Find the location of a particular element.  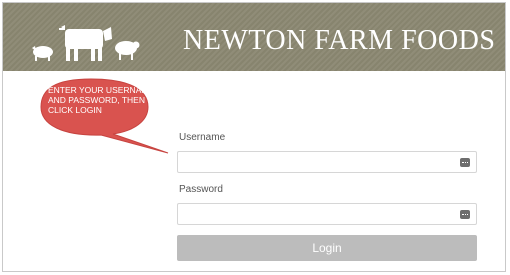

password-field is located at coordinates (327, 214).